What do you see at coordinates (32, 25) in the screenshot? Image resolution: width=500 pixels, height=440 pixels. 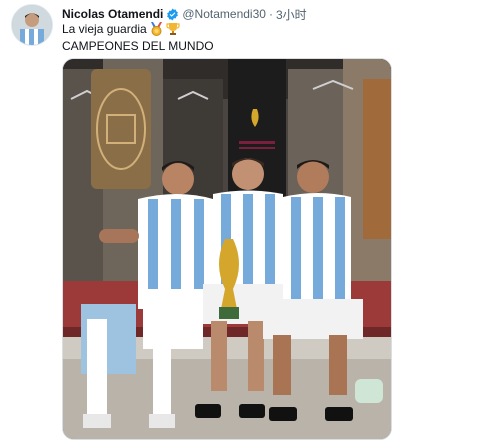 I see `author-avatar` at bounding box center [32, 25].